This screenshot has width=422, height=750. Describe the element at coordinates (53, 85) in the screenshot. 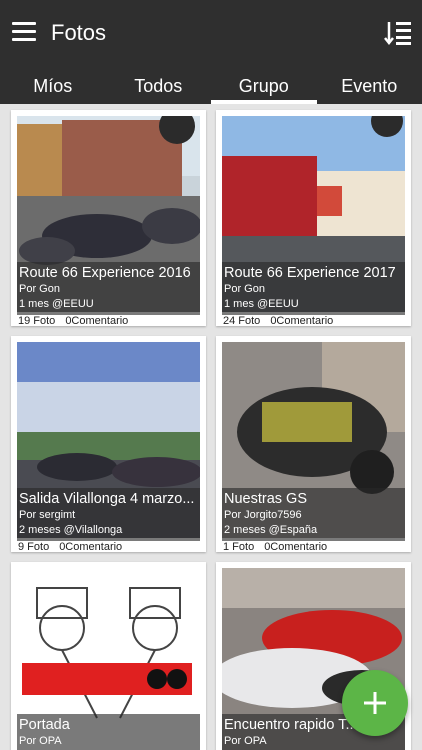

I see `tab-mios: Míos` at that location.